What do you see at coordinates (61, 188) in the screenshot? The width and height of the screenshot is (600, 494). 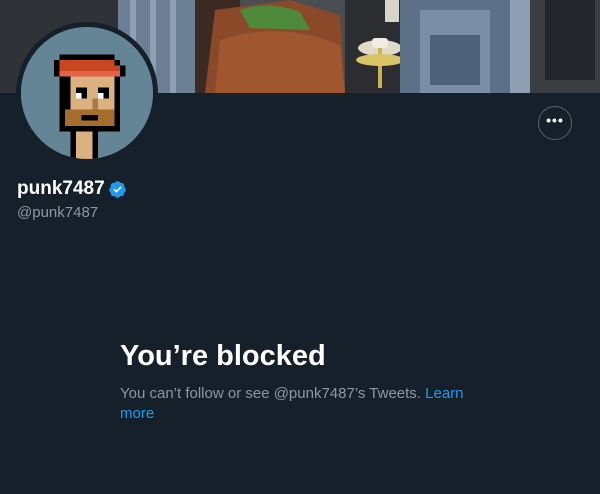 I see `display-name: punk7487` at bounding box center [61, 188].